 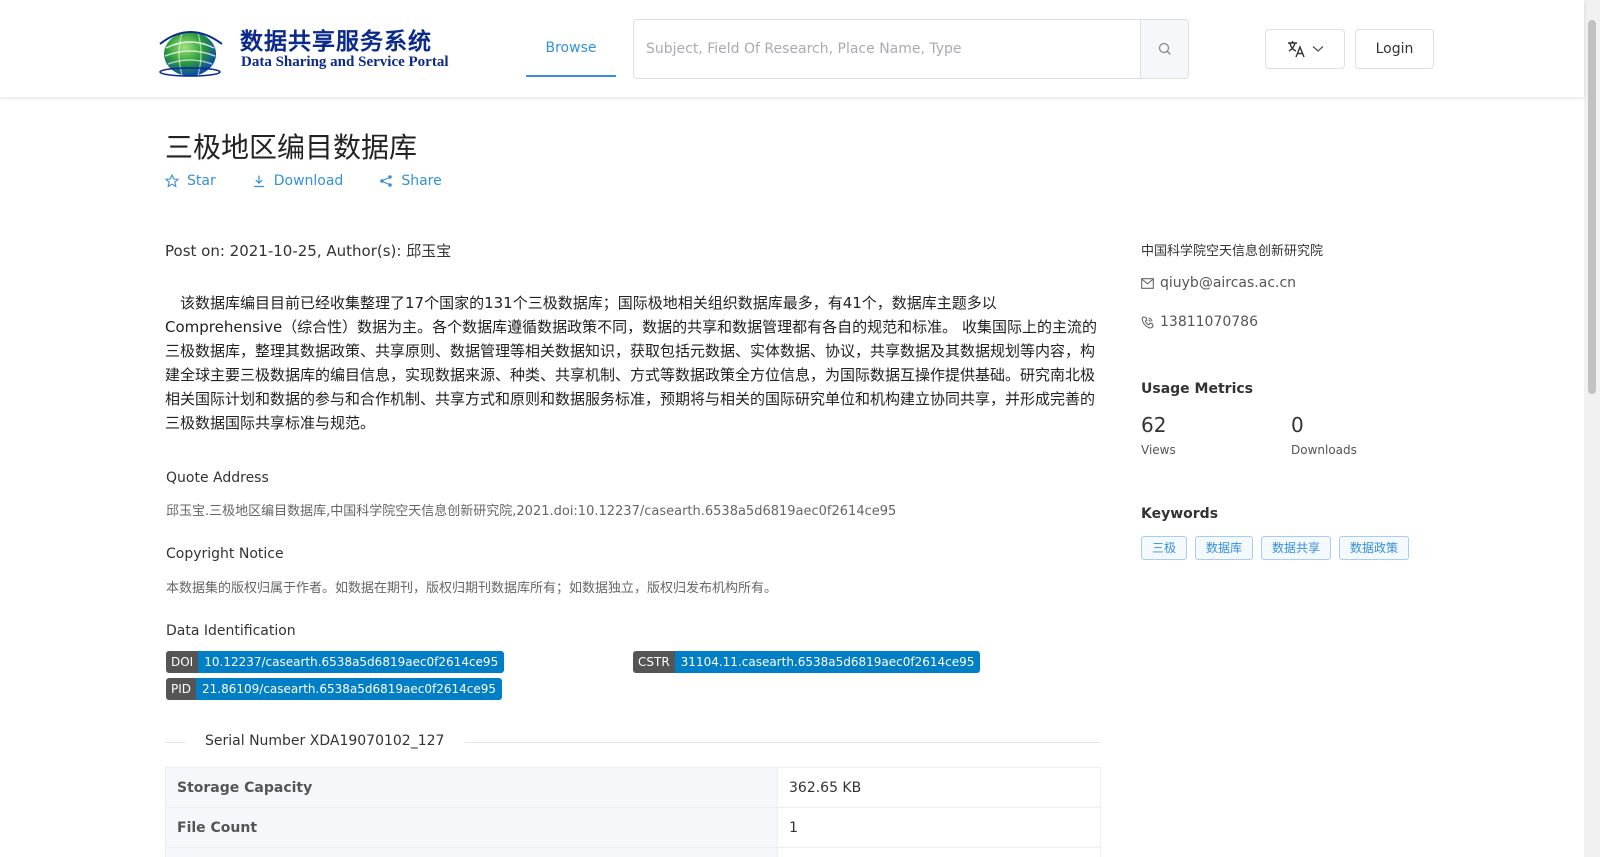 I want to click on nav-browse-tab: Browse, so click(x=571, y=38).